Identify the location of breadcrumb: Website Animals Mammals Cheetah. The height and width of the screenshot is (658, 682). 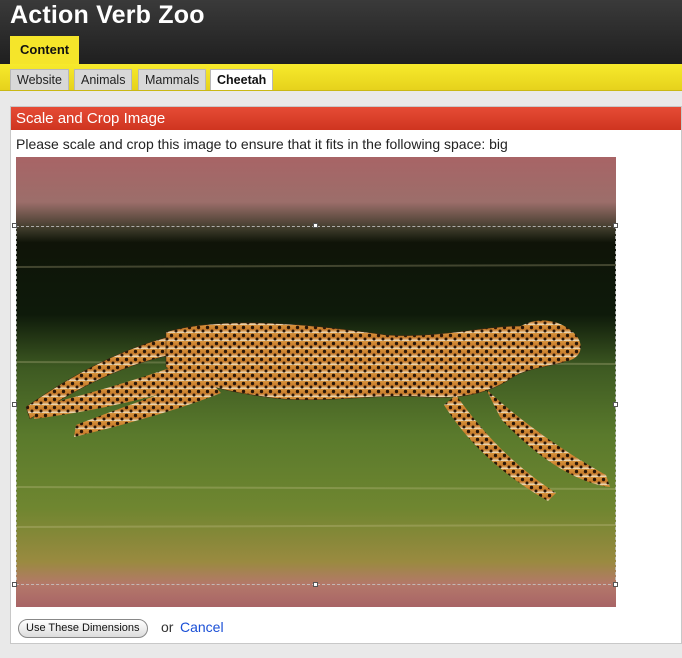
(341, 77).